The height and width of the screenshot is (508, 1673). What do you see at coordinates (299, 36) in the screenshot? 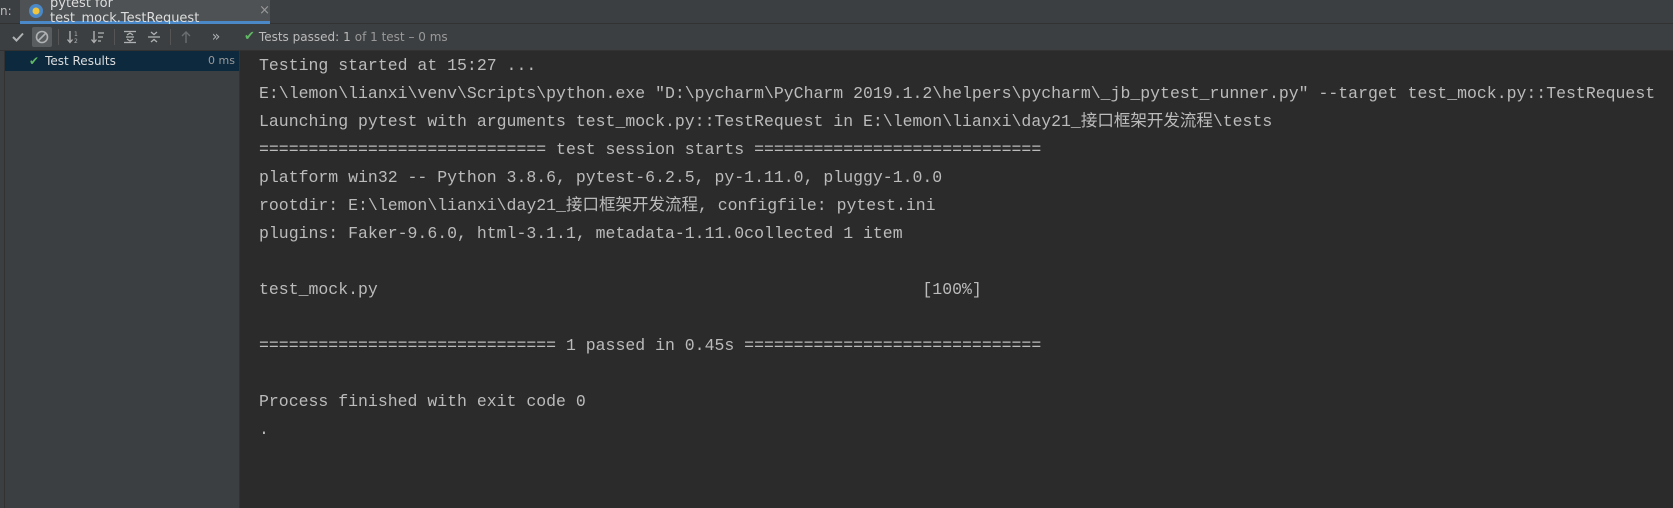
I see `status-label: Tests passed:` at bounding box center [299, 36].